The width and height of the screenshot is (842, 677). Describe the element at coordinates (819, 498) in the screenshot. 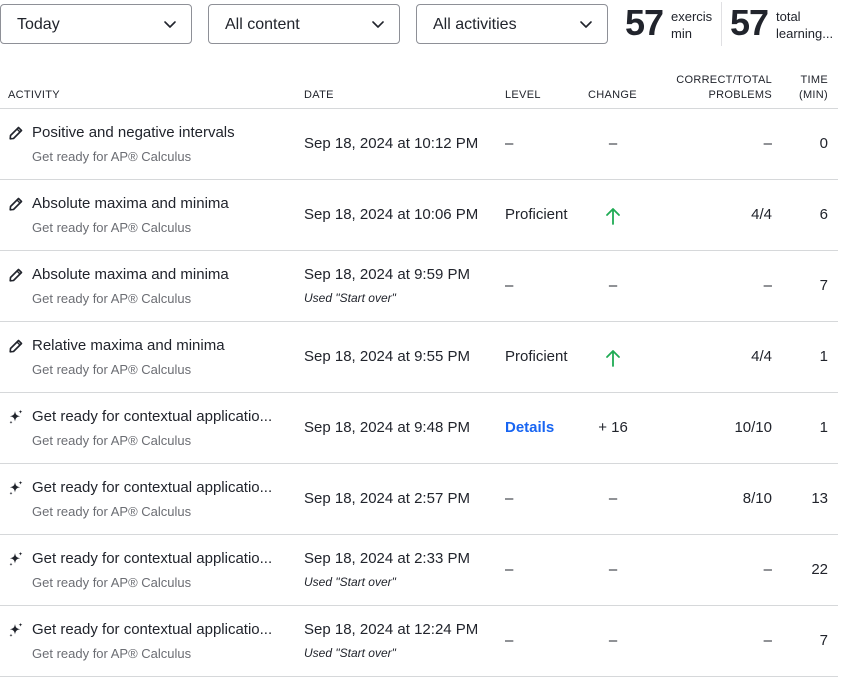

I see `time-minutes-value: 13` at that location.